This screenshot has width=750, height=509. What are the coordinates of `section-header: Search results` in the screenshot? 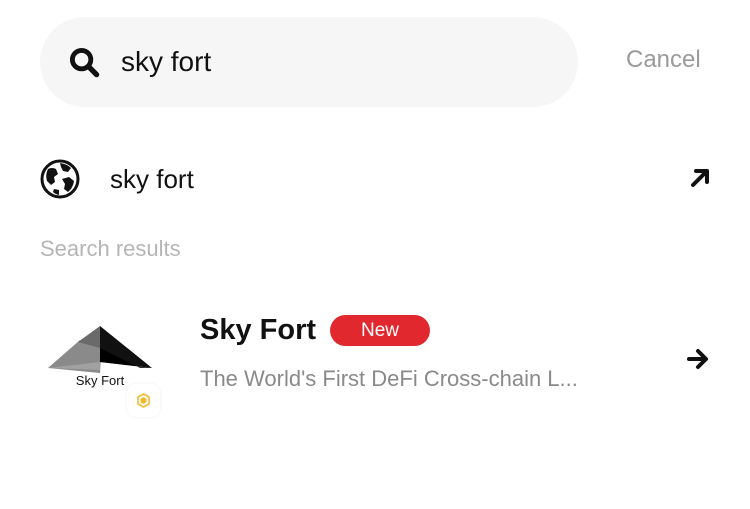 It's located at (110, 248).